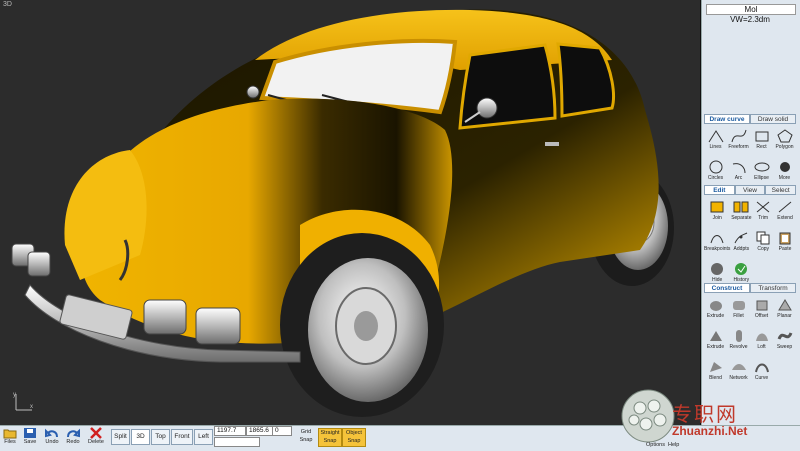 This screenshot has width=800, height=451. What do you see at coordinates (750, 19) in the screenshot?
I see `document-size-readout: VW=2.3dm` at bounding box center [750, 19].